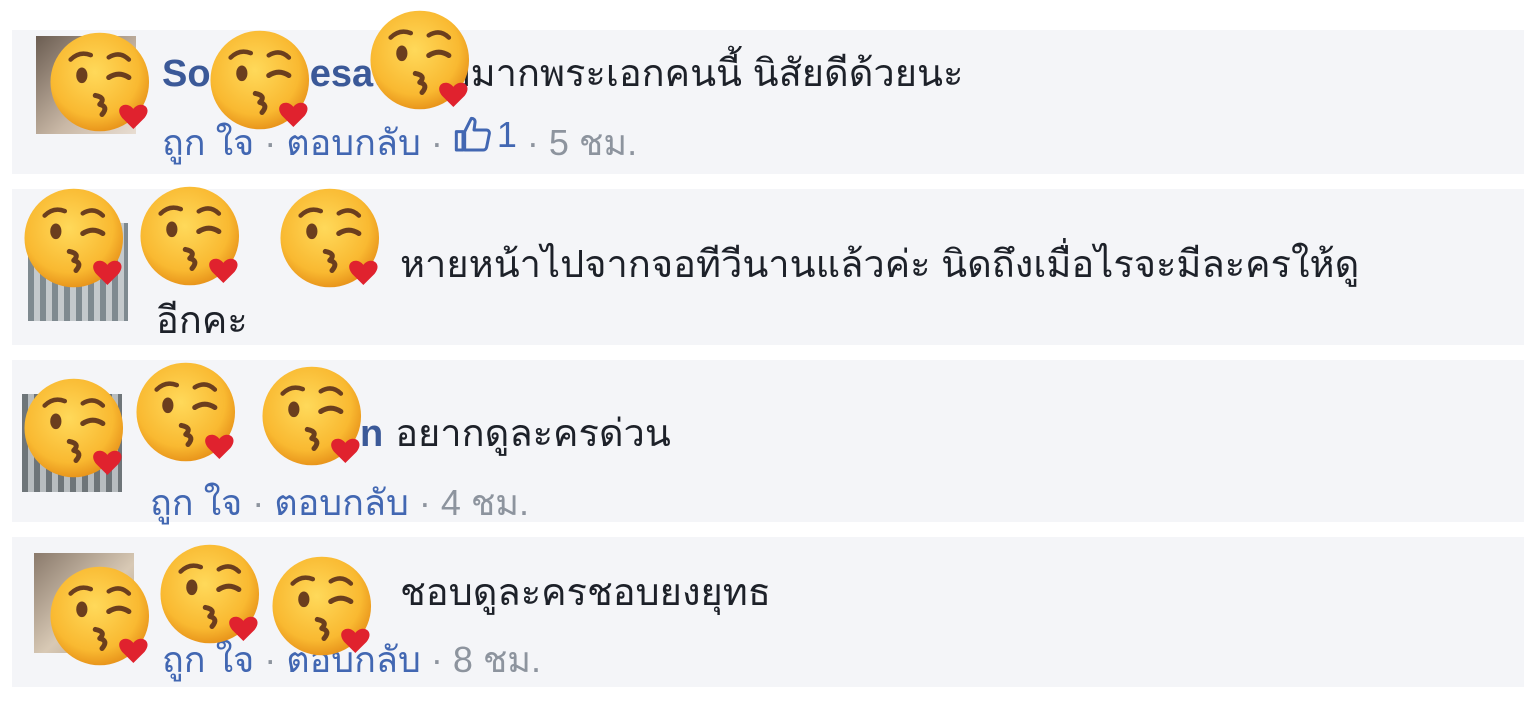 Image resolution: width=1536 pixels, height=710 pixels. Describe the element at coordinates (533, 434) in the screenshot. I see `comment-text: อยากดูละครด่วน` at that location.